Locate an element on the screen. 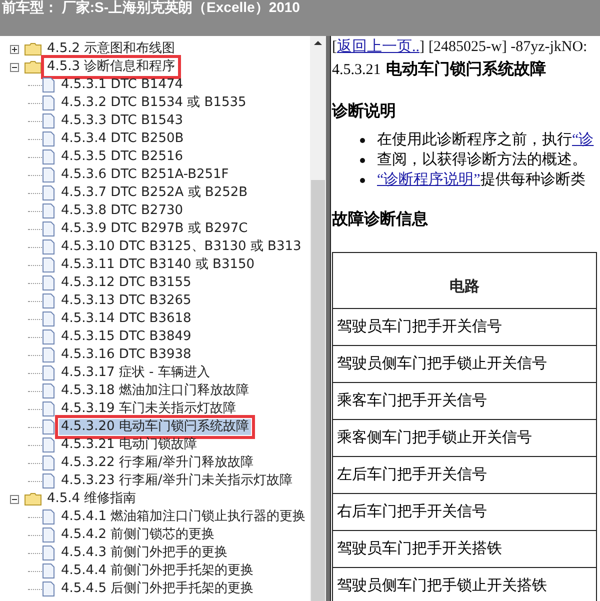 The height and width of the screenshot is (601, 600). table-cell: 右后车门把手开关信号 is located at coordinates (464, 512).